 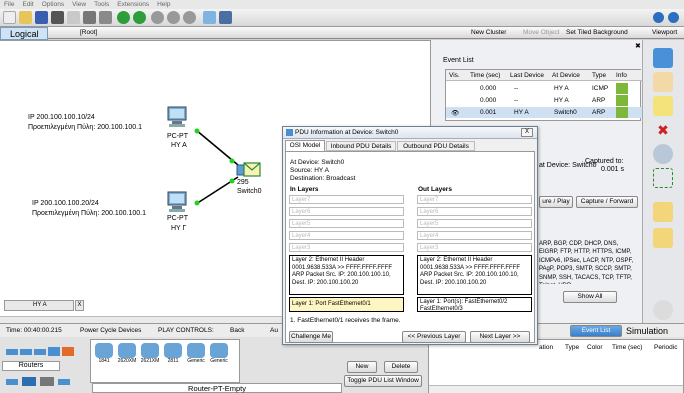 What do you see at coordinates (309, 170) in the screenshot?
I see `pdu-source: Source: HY A` at bounding box center [309, 170].